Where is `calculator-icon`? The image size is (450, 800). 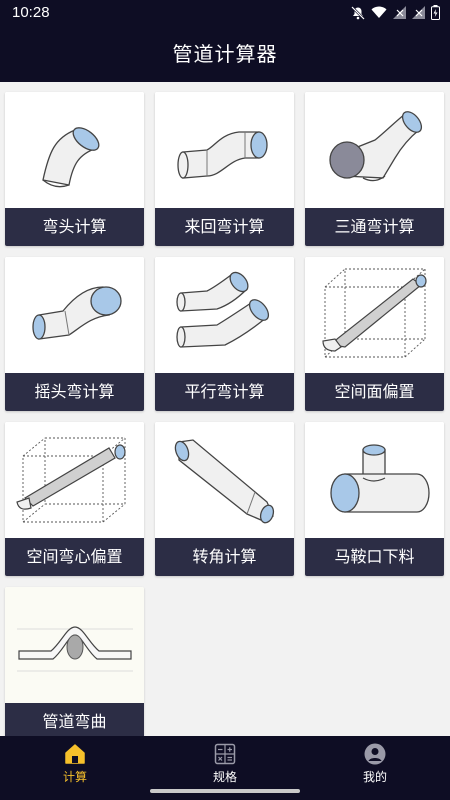
calculator-icon is located at coordinates (225, 754).